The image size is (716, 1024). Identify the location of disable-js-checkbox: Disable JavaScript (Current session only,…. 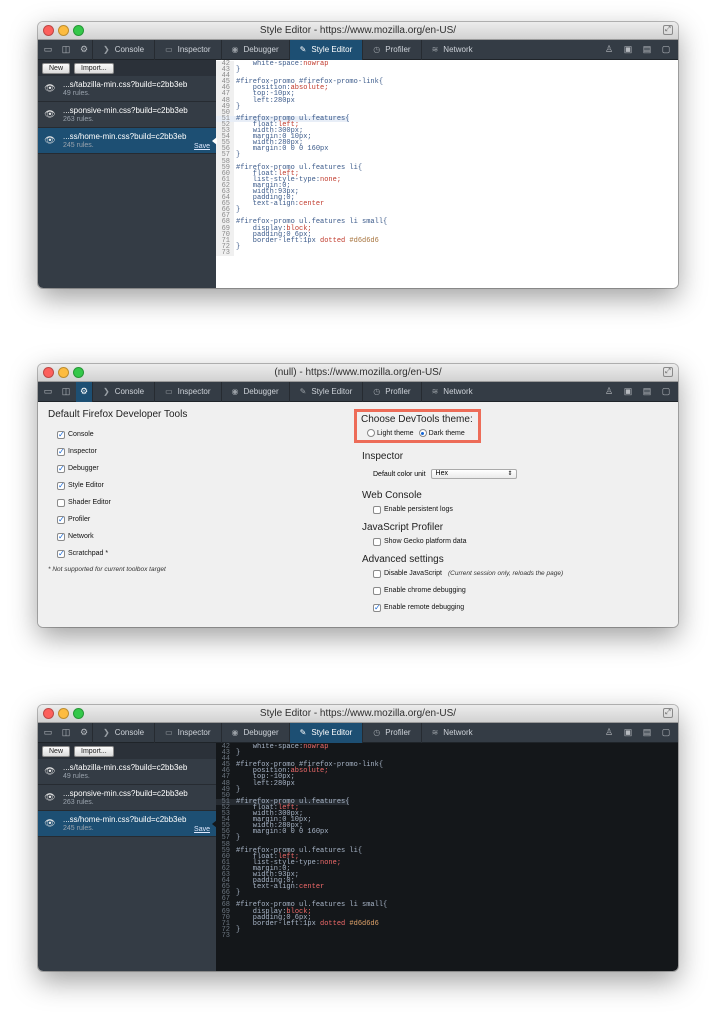
(515, 573).